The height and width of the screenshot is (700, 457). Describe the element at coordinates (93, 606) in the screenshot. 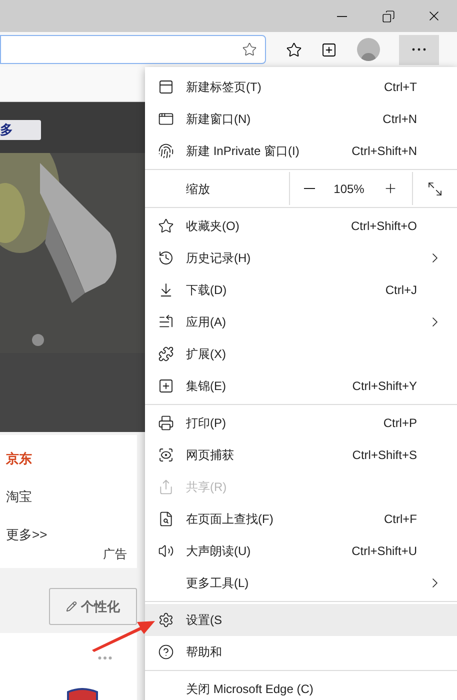

I see `customize-button: 个性化` at that location.